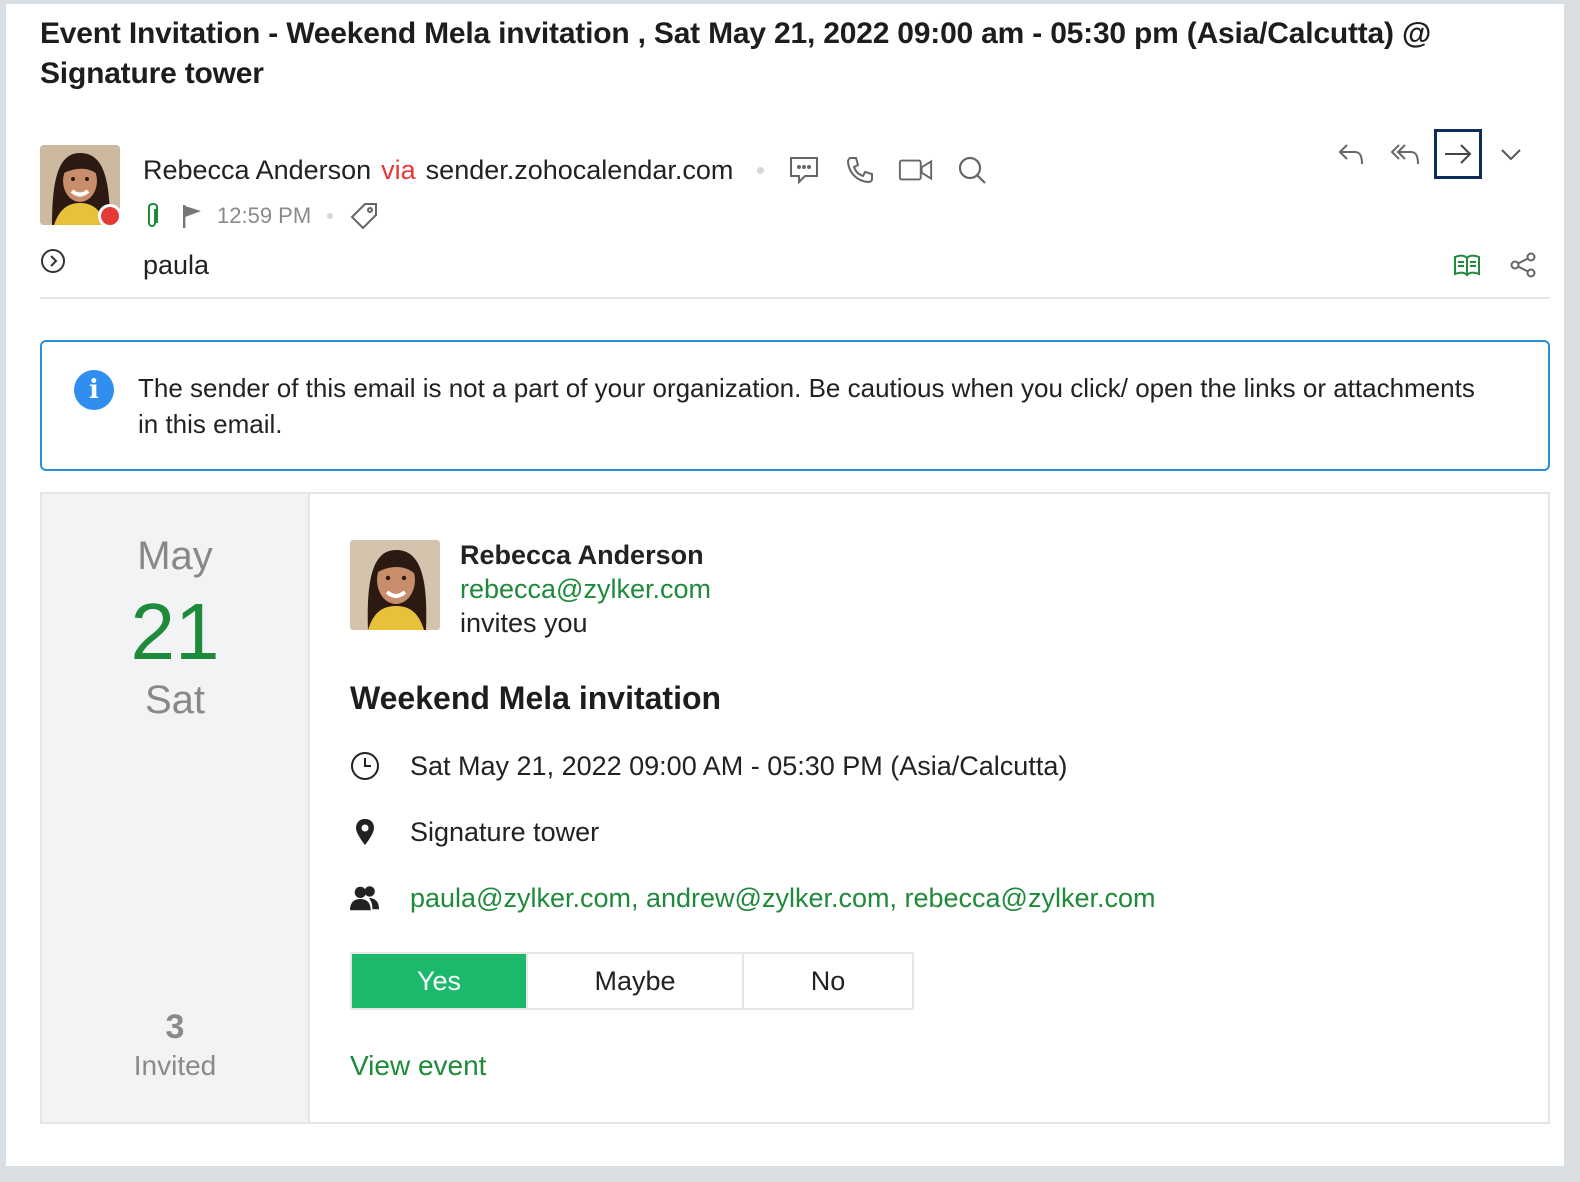 This screenshot has width=1580, height=1182. Describe the element at coordinates (176, 808) in the screenshot. I see `event-date-panel: May 21 Sat 3 Invited` at that location.